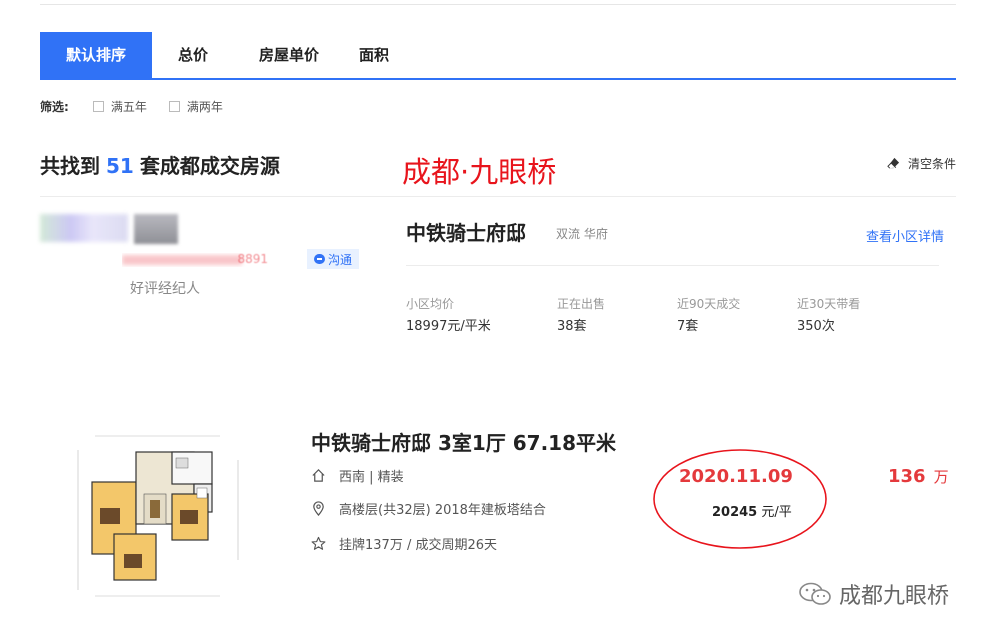  What do you see at coordinates (155, 515) in the screenshot?
I see `floorplan-image` at bounding box center [155, 515].